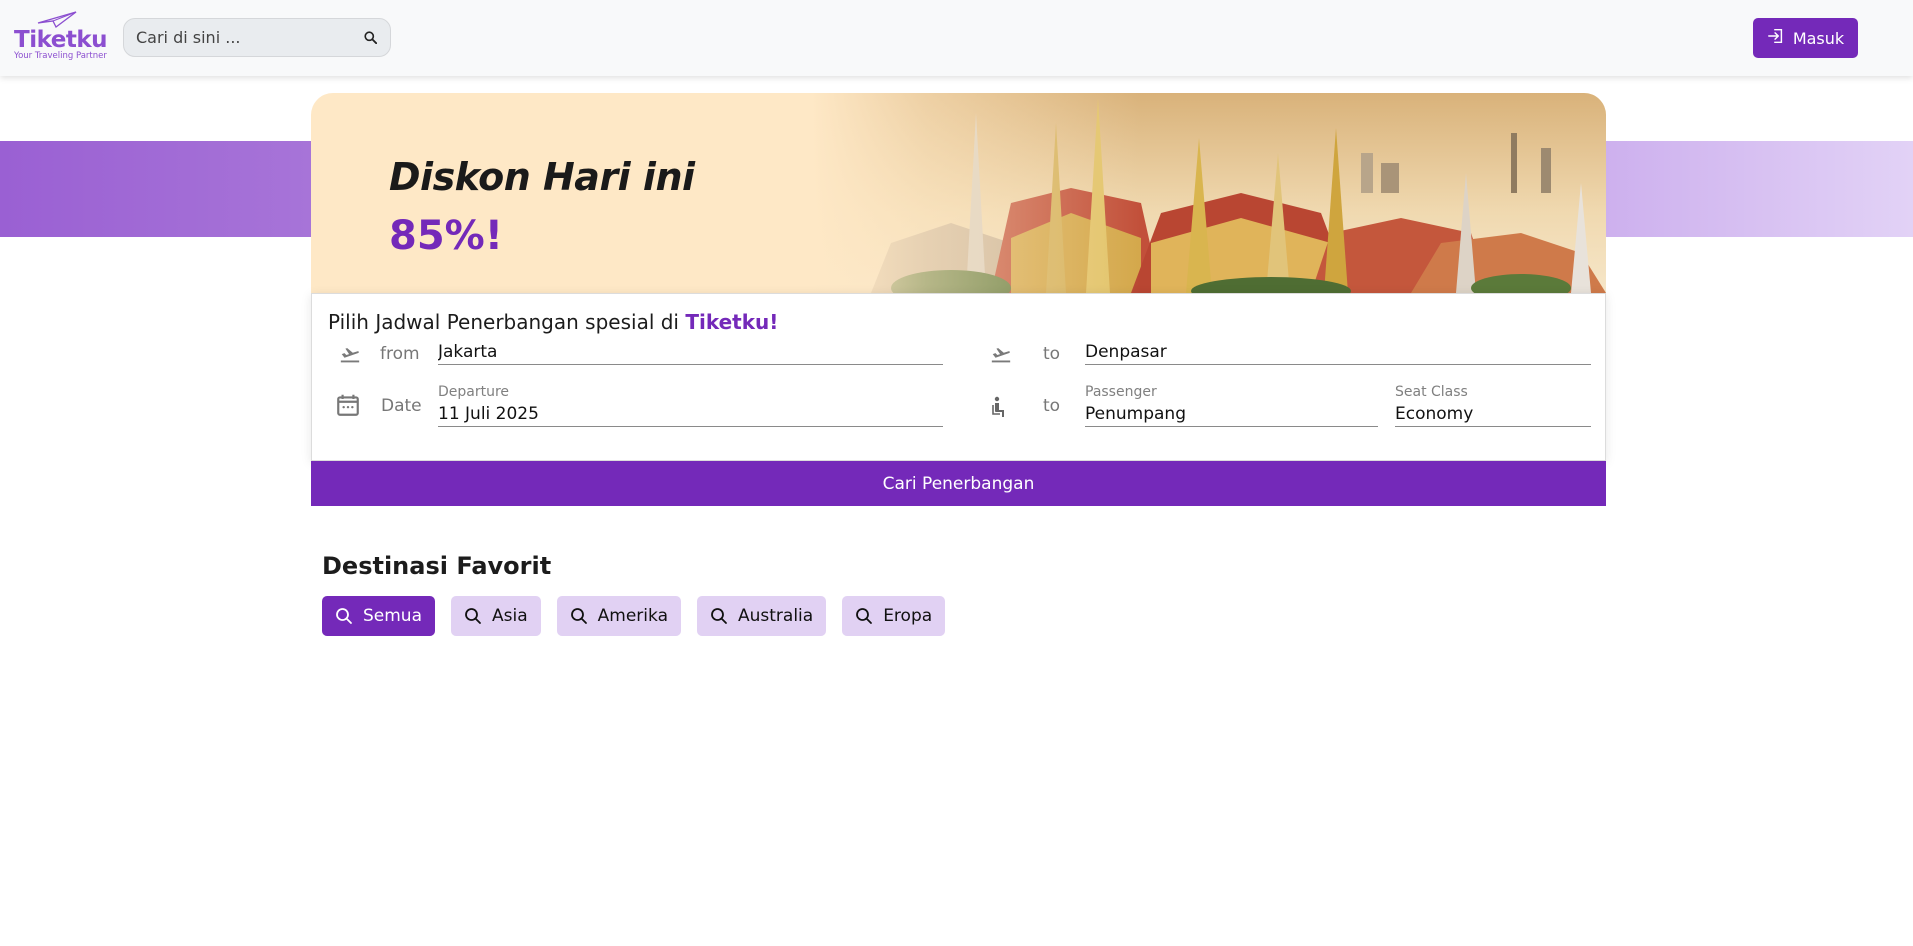 The width and height of the screenshot is (1913, 946). Describe the element at coordinates (401, 406) in the screenshot. I see `date-label: Date` at that location.